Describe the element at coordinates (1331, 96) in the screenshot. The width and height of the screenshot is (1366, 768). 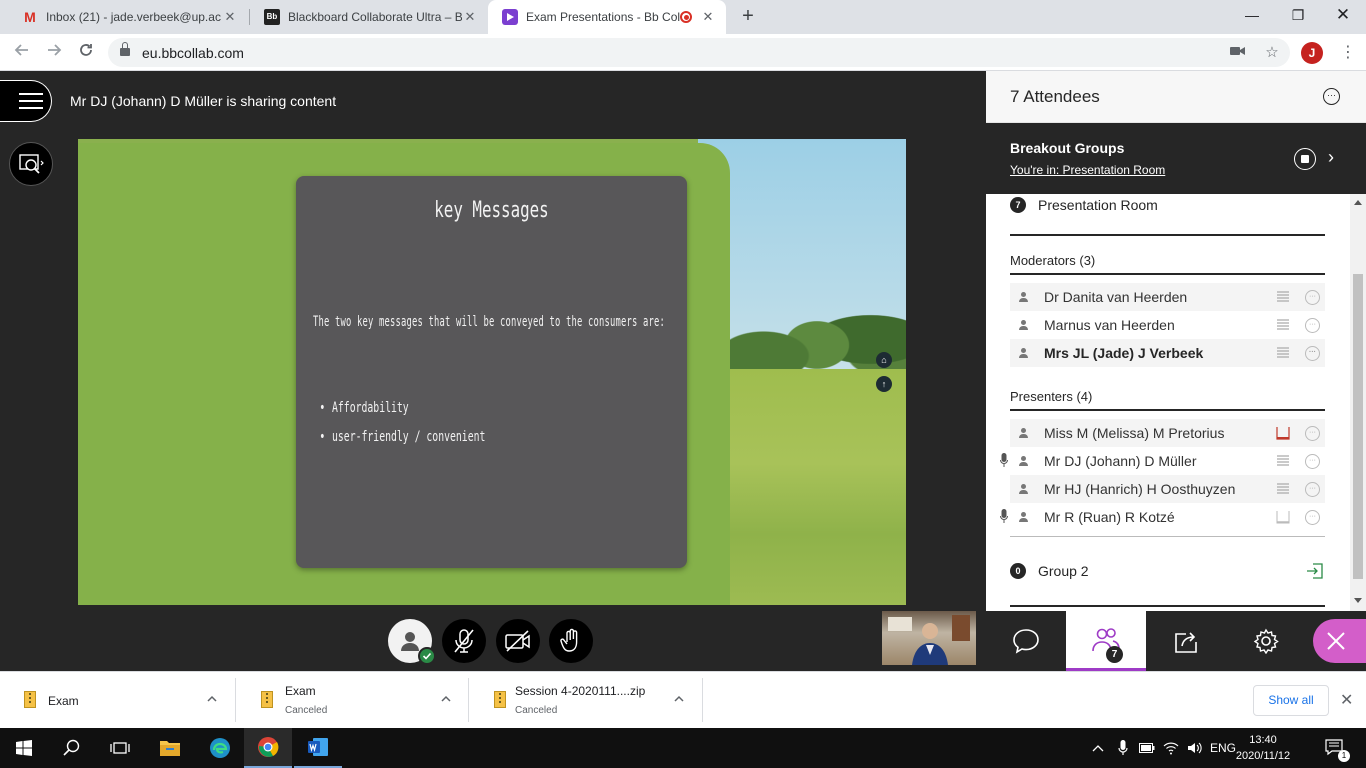
I see `more-options-icon: ···` at that location.